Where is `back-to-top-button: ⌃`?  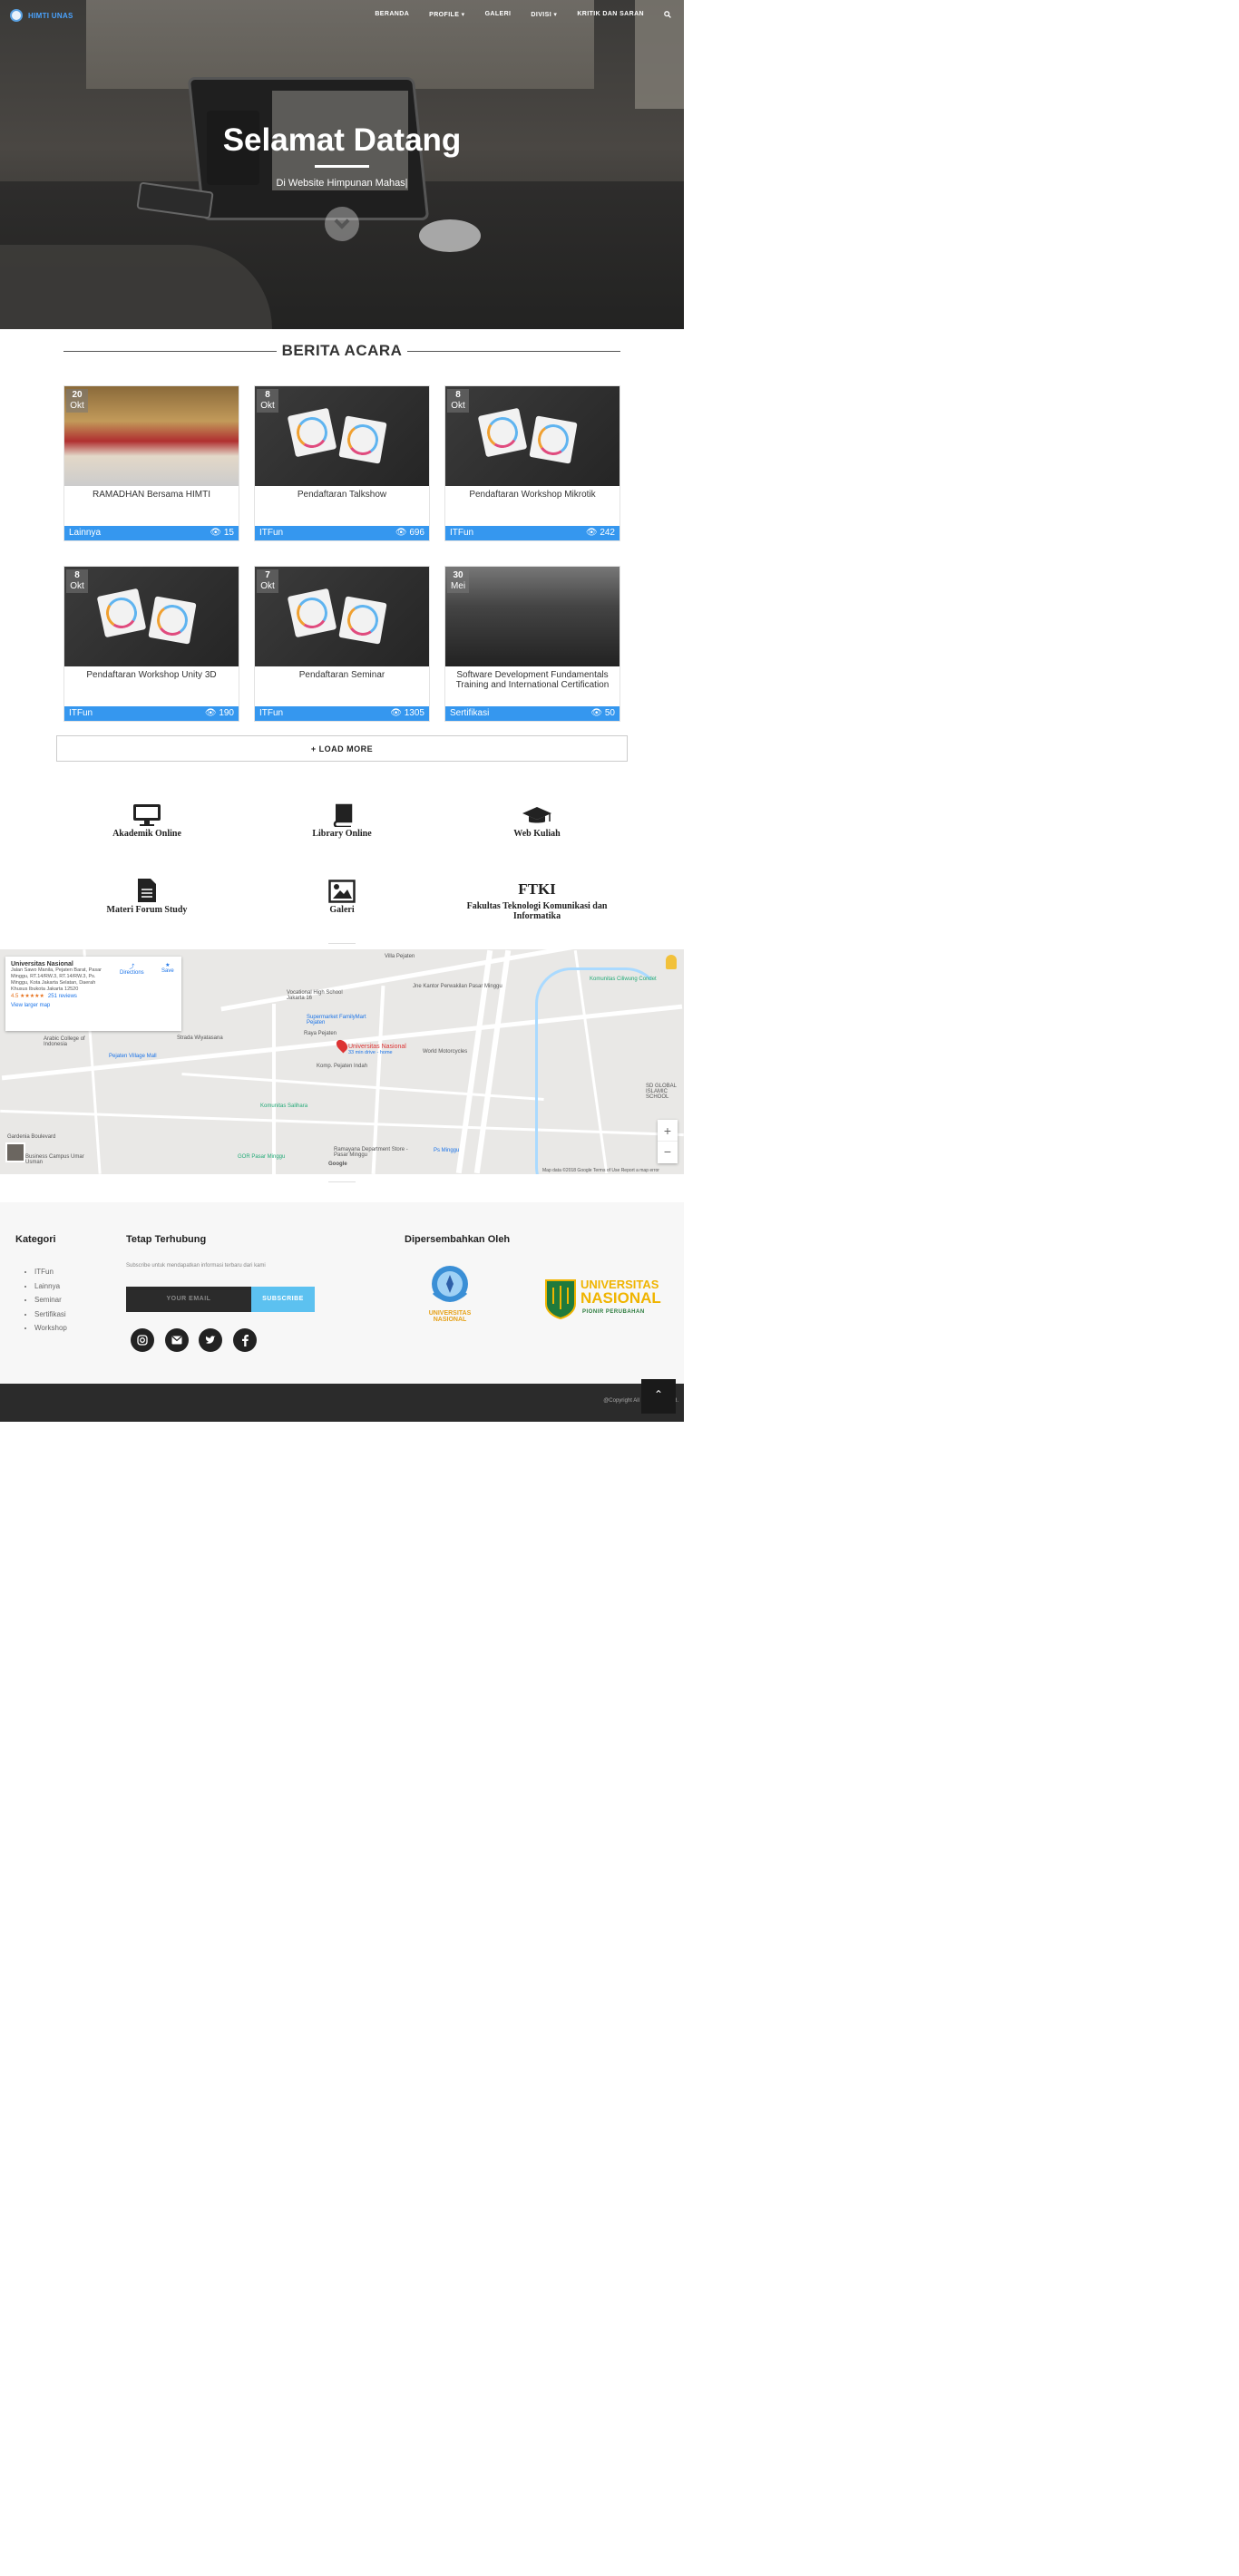
back-to-top-button: ⌃ is located at coordinates (658, 1396).